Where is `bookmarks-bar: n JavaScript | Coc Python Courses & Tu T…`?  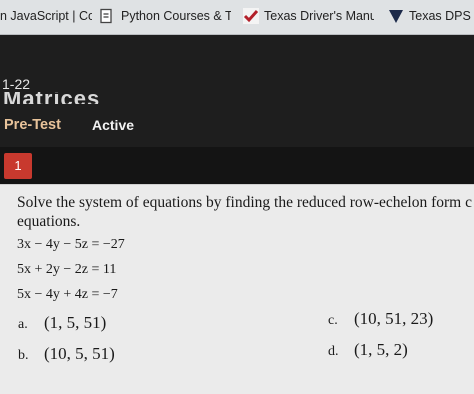
bookmarks-bar: n JavaScript | Coc Python Courses & Tu T… is located at coordinates (237, 17).